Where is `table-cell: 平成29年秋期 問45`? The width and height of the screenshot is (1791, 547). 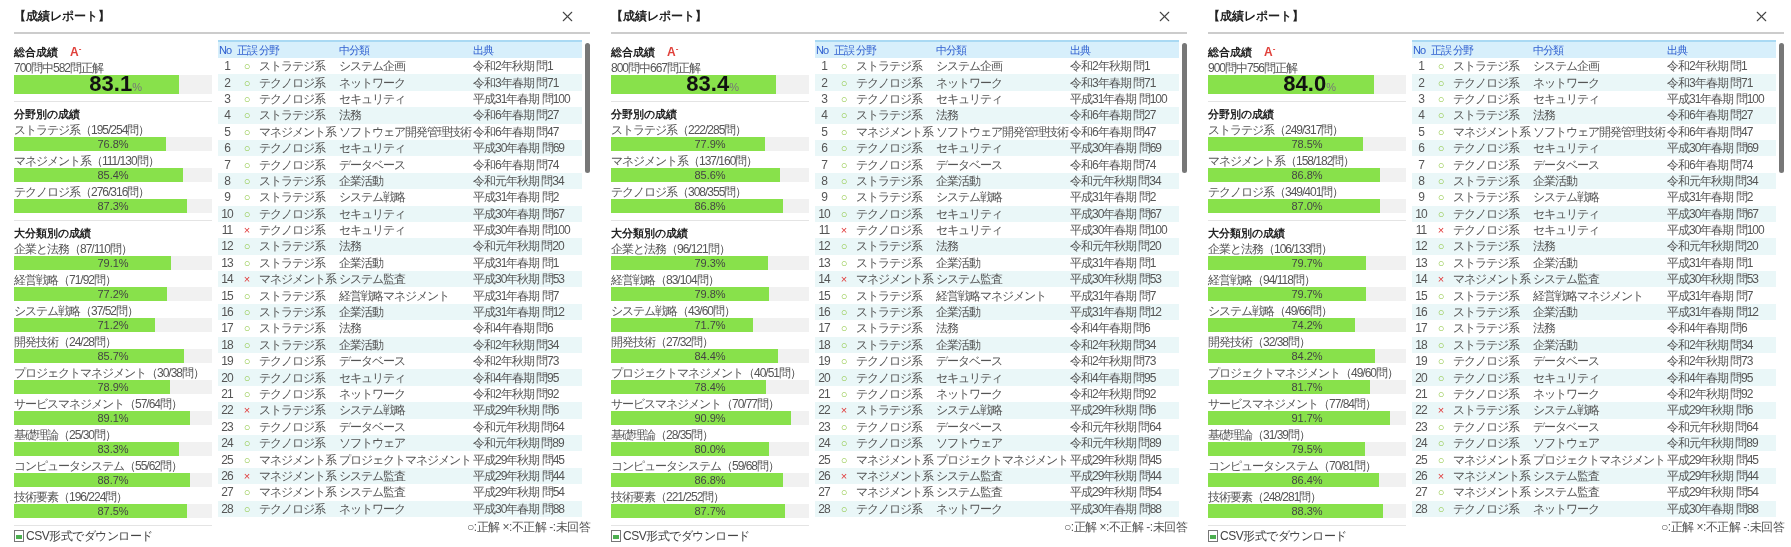
table-cell: 平成29年秋期 問45 is located at coordinates (1124, 459).